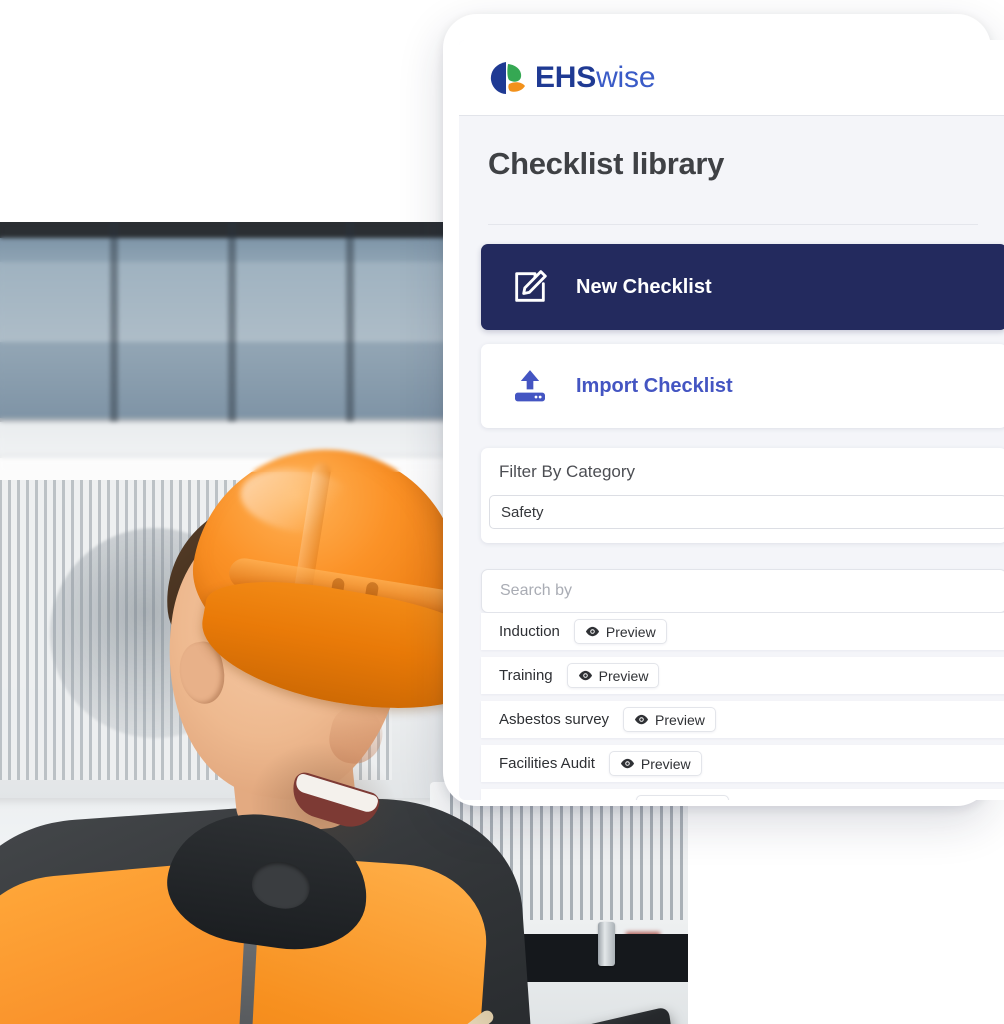  What do you see at coordinates (567, 471) in the screenshot?
I see `filter-by-category-label: Filter By Category` at bounding box center [567, 471].